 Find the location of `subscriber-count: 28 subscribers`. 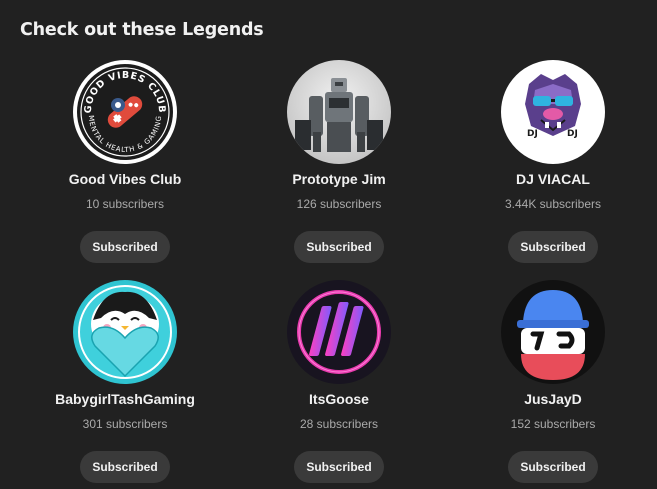

subscriber-count: 28 subscribers is located at coordinates (339, 424).